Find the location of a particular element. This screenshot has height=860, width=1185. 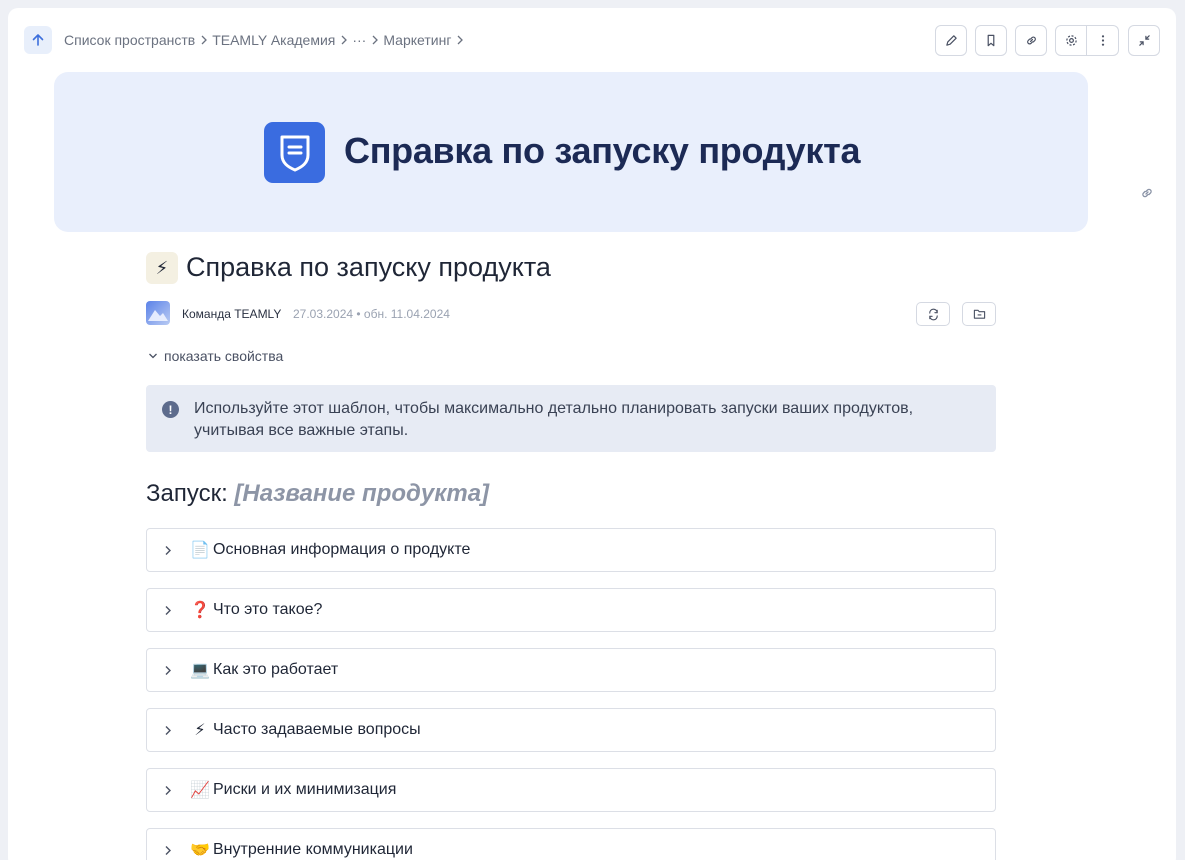

toggle-block: 💻 Как это работает is located at coordinates (571, 670).